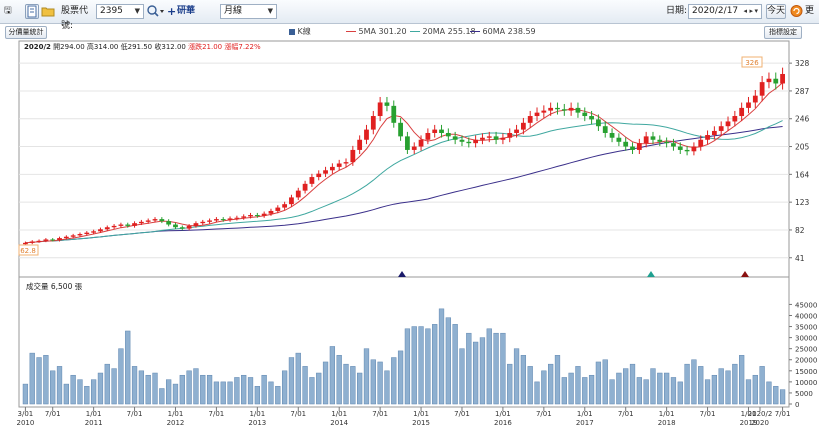  What do you see at coordinates (257, 423) in the screenshot?
I see `time-year-label: 2013` at bounding box center [257, 423].